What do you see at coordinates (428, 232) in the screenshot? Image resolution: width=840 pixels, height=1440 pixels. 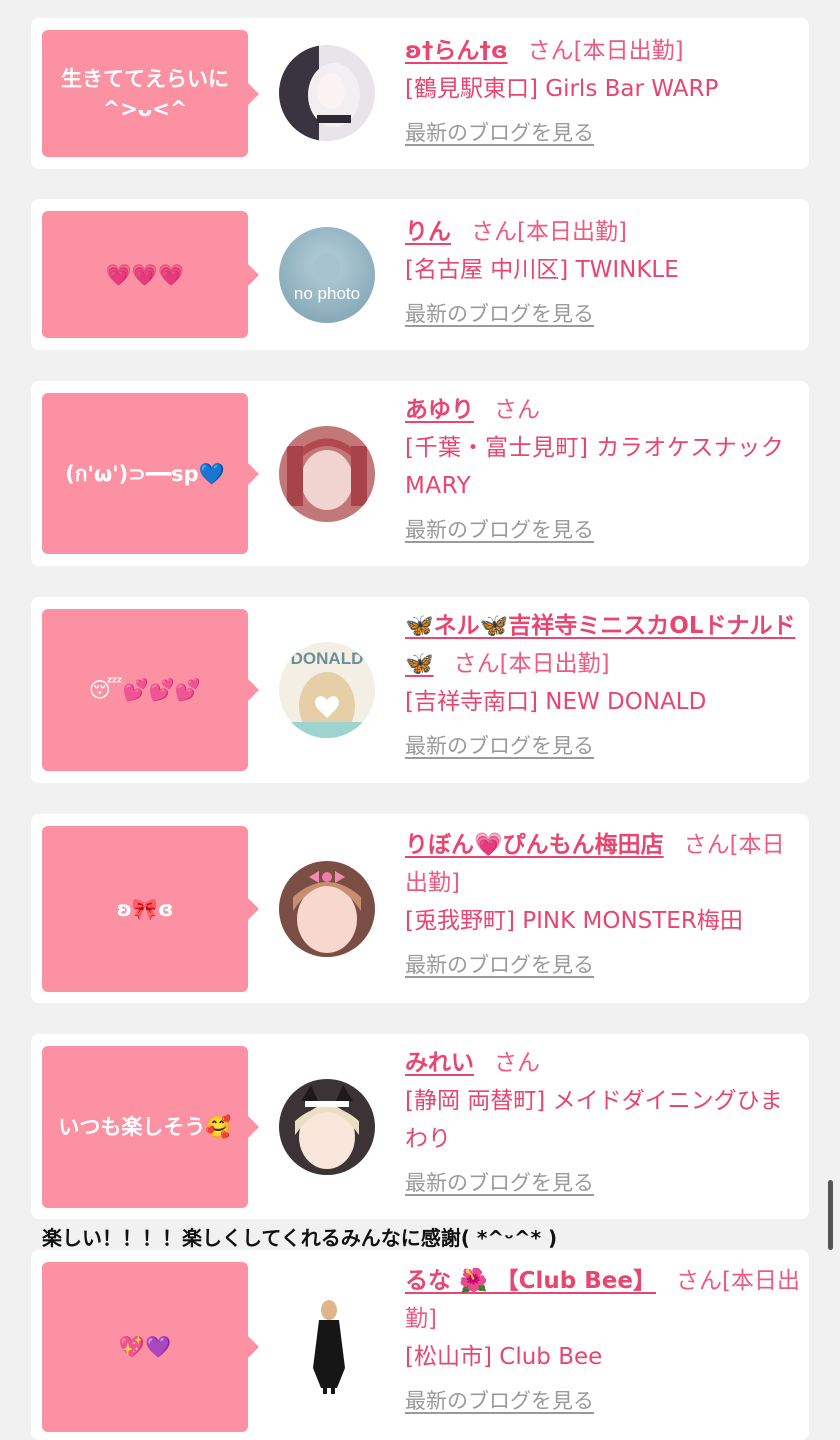 I see `girl-name-link: りん` at bounding box center [428, 232].